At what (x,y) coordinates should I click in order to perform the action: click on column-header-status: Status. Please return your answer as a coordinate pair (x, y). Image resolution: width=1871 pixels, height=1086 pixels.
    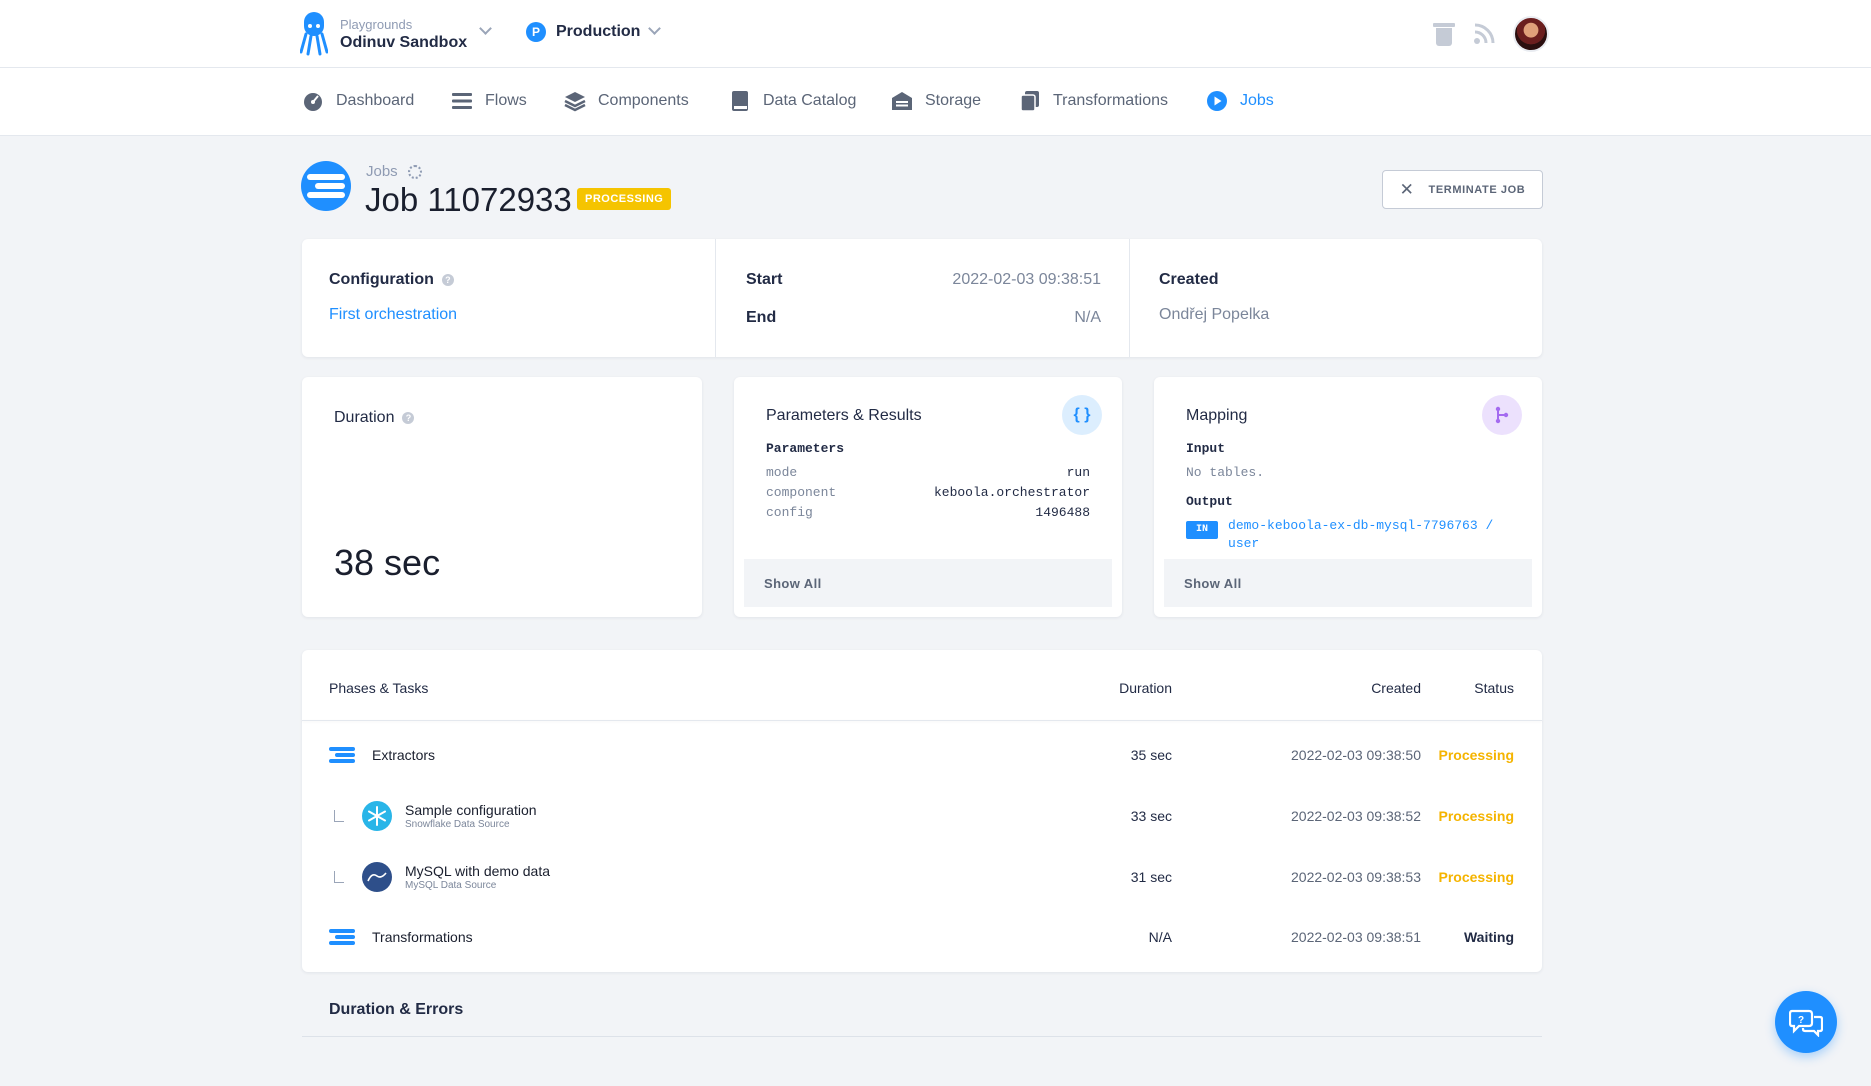
    Looking at the image, I should click on (1494, 688).